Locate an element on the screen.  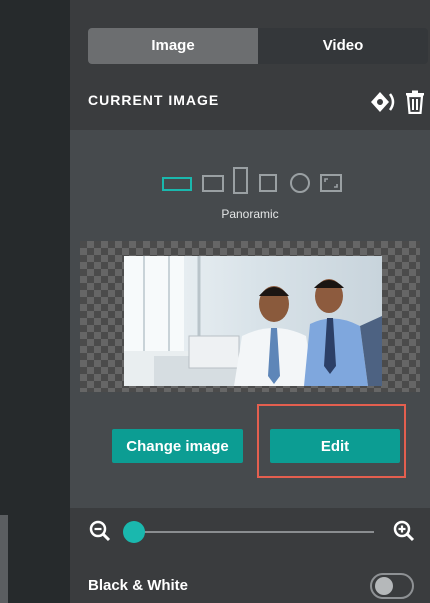
section-title: CURRENT IMAGE is located at coordinates (154, 100).